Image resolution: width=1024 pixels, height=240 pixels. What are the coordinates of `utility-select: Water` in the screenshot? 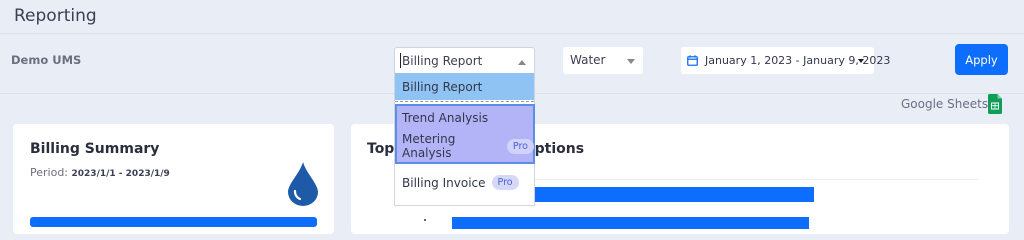 It's located at (603, 60).